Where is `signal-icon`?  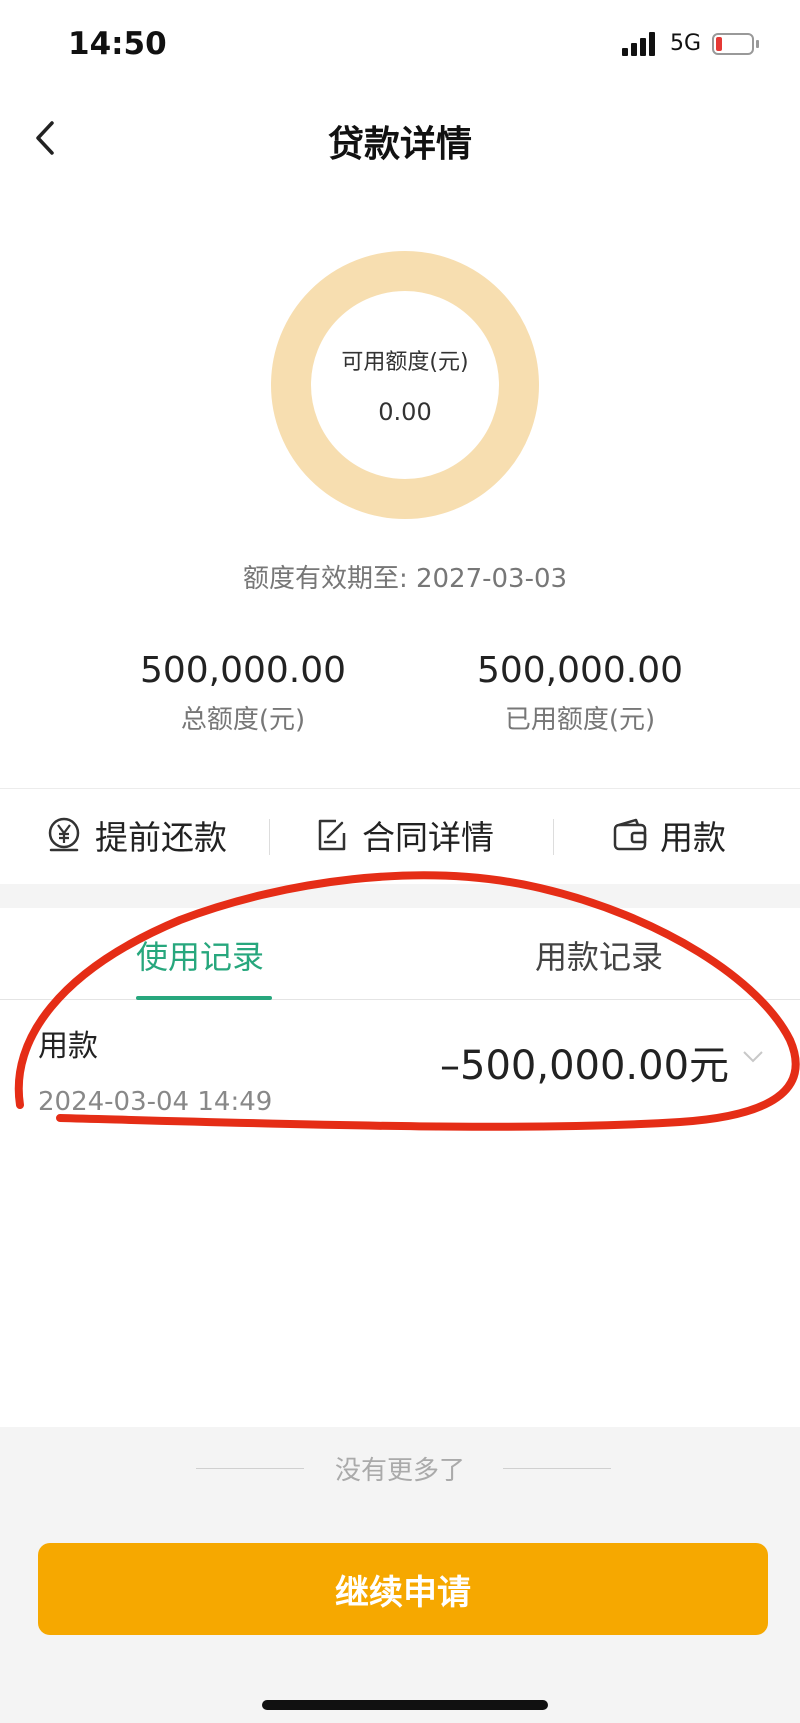 signal-icon is located at coordinates (638, 44).